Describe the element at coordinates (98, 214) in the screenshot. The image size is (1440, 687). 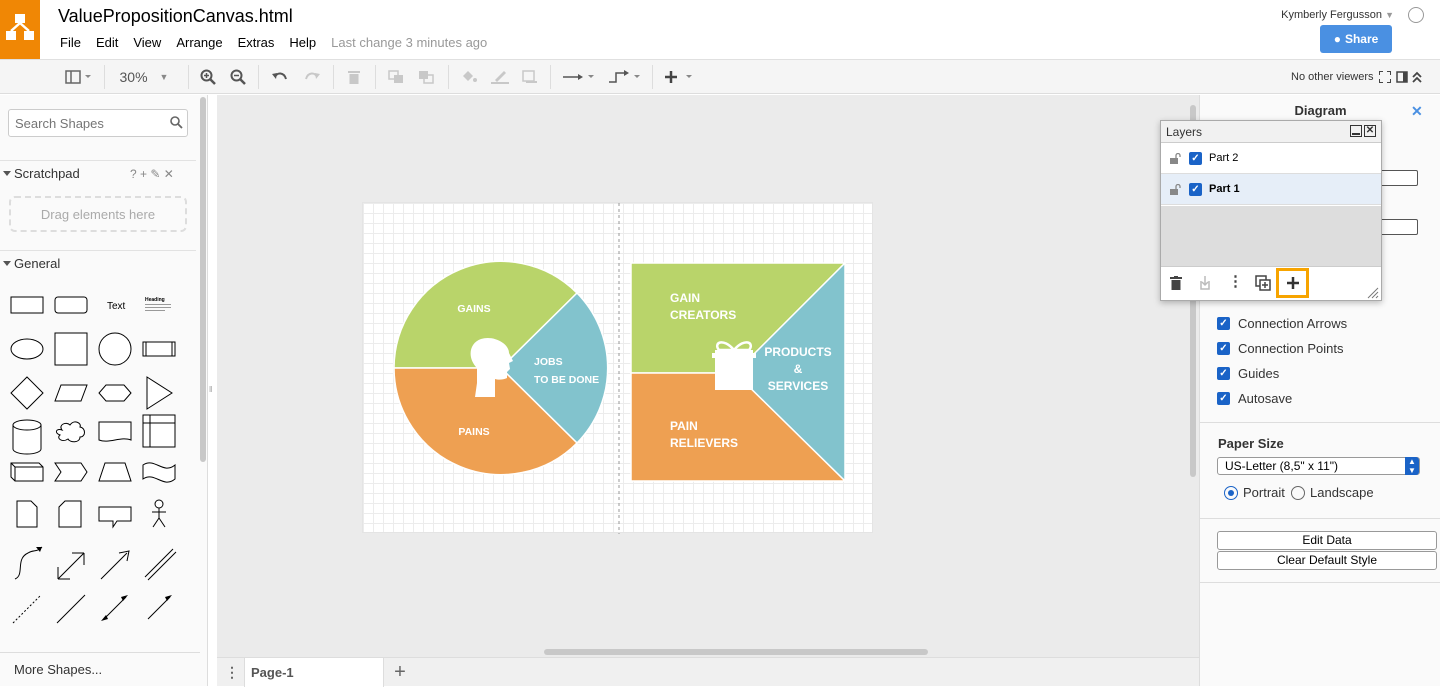
I see `scratchpad-dropzone: Drag elements here` at that location.